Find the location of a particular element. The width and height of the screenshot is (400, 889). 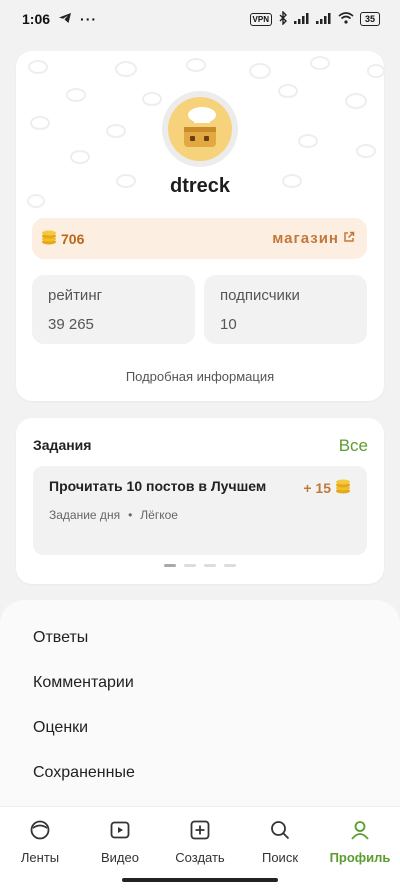

status-bar: 1:06 ··· VPN 35 is located at coordinates (200, 19).